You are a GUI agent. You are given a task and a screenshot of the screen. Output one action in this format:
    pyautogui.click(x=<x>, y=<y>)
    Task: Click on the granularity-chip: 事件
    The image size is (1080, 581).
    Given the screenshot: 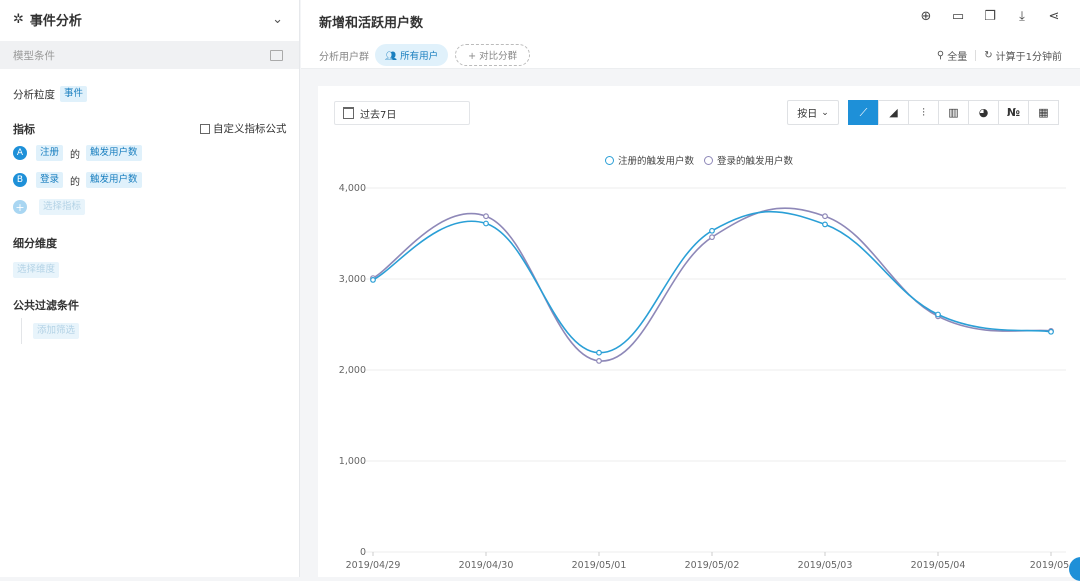 What is the action you would take?
    pyautogui.click(x=74, y=94)
    